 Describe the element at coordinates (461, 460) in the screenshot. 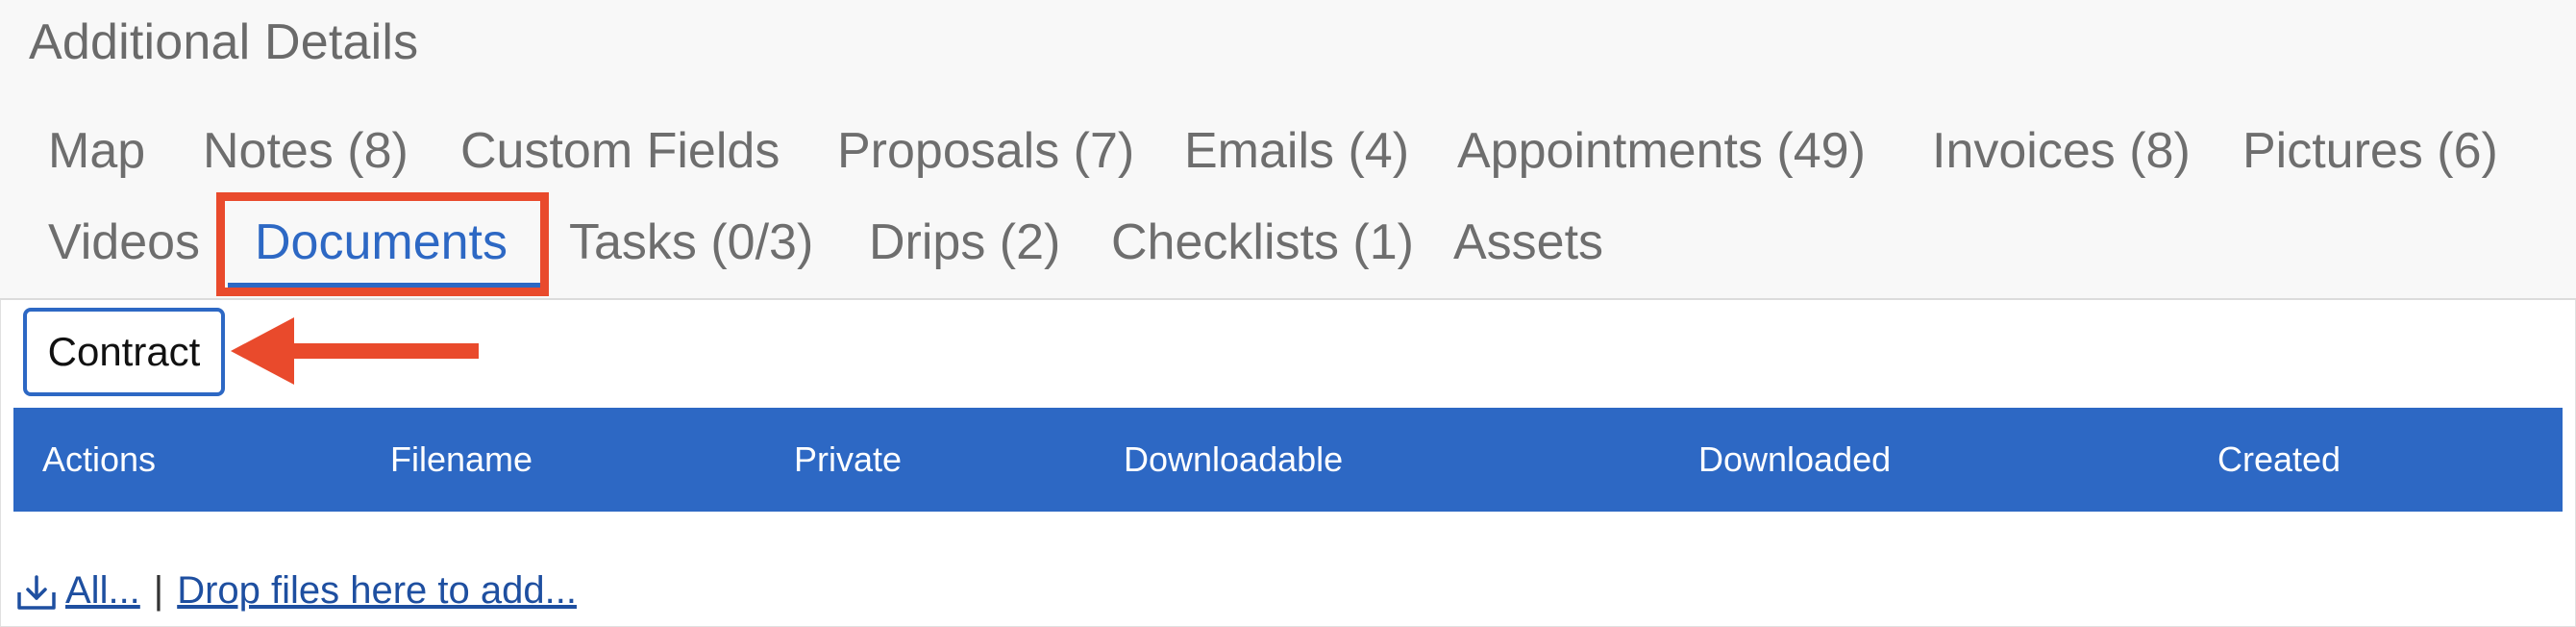

I see `column-header-filename: Filename` at that location.